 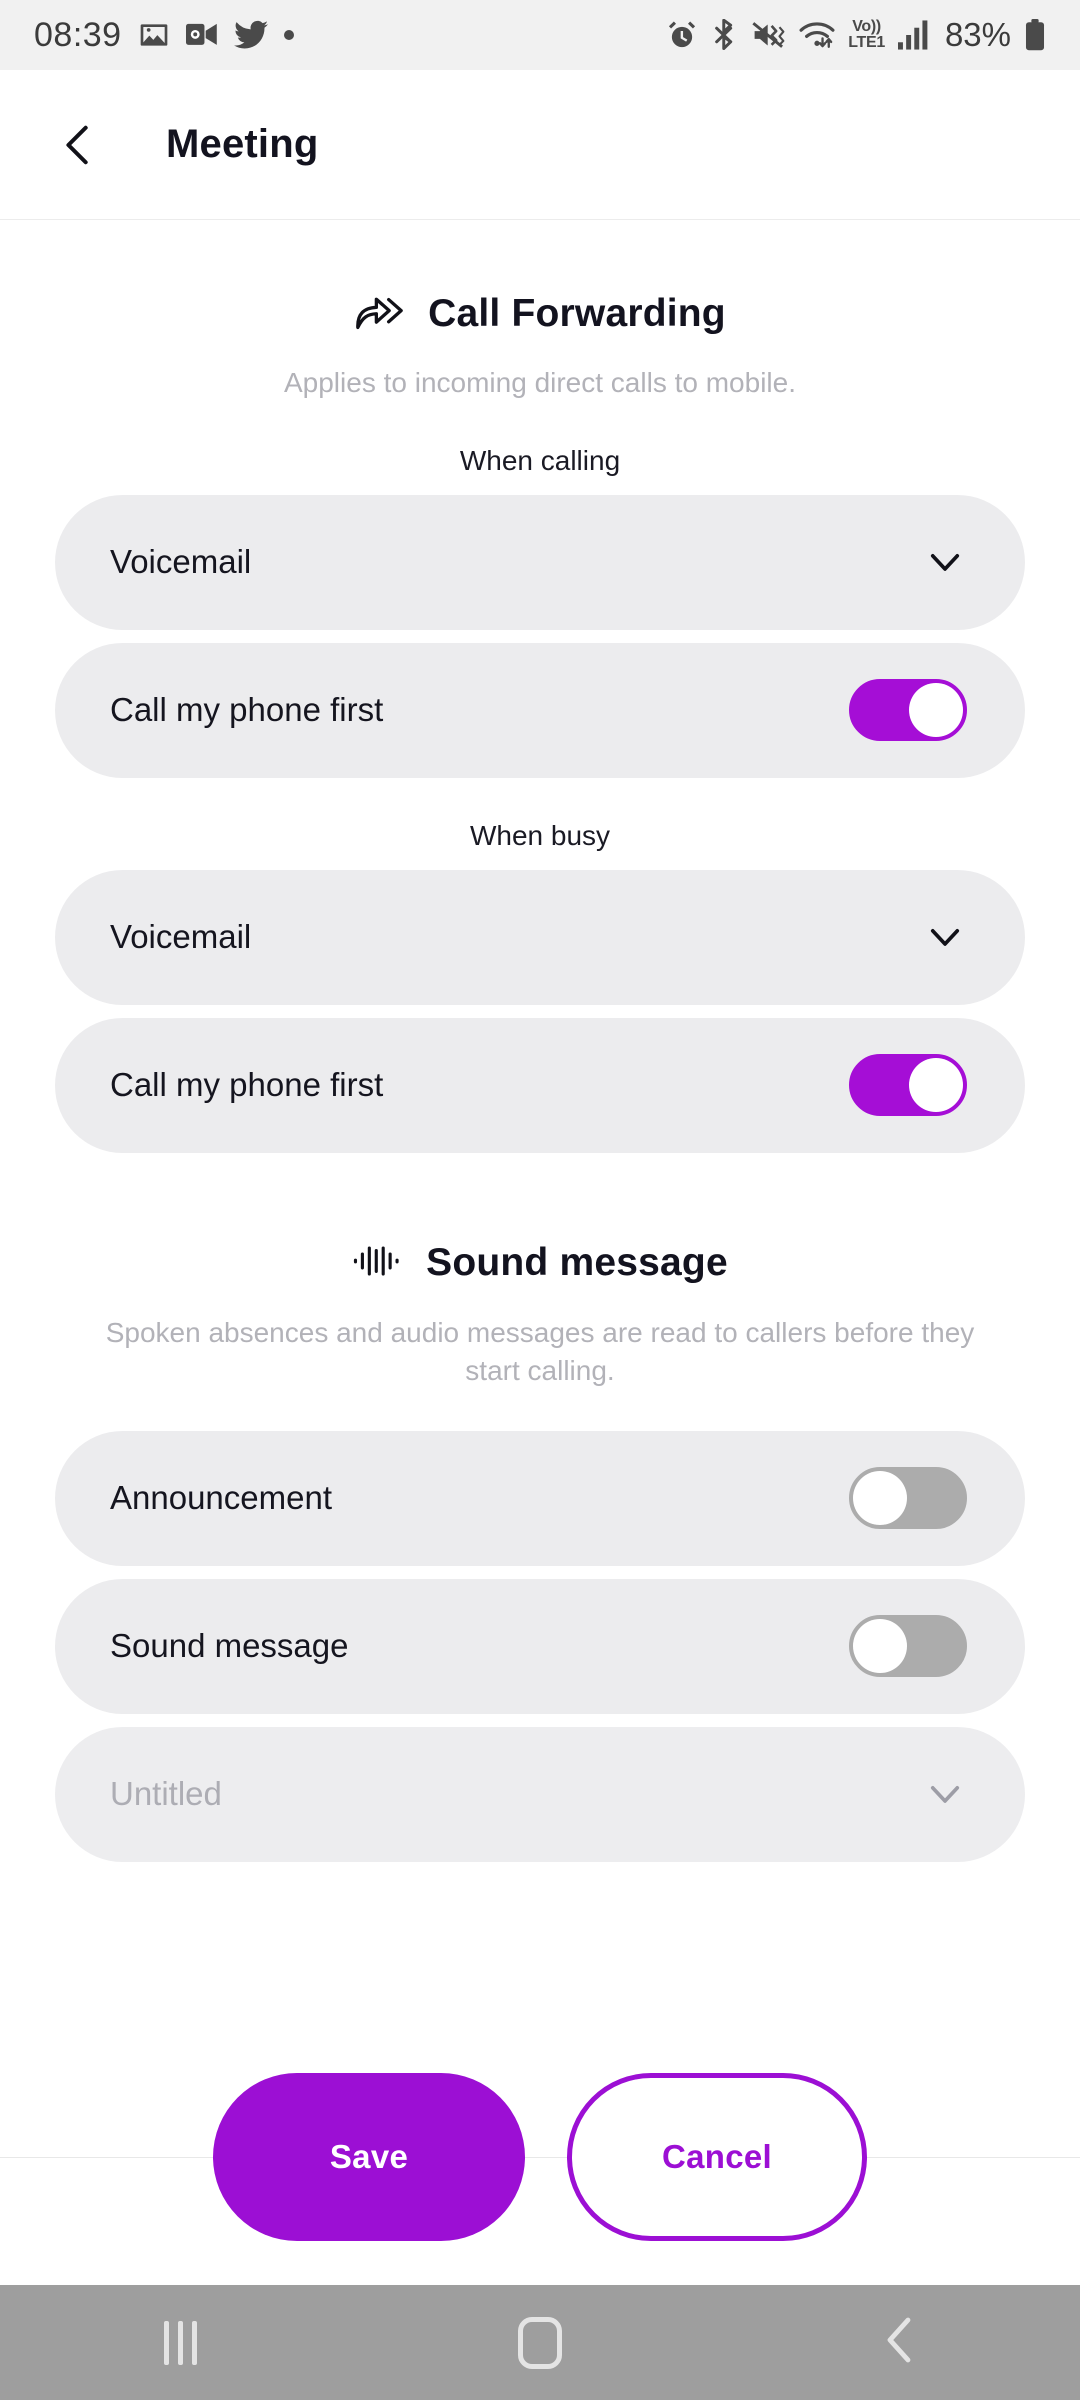 I want to click on mute-vibrate-icon, so click(x=769, y=35).